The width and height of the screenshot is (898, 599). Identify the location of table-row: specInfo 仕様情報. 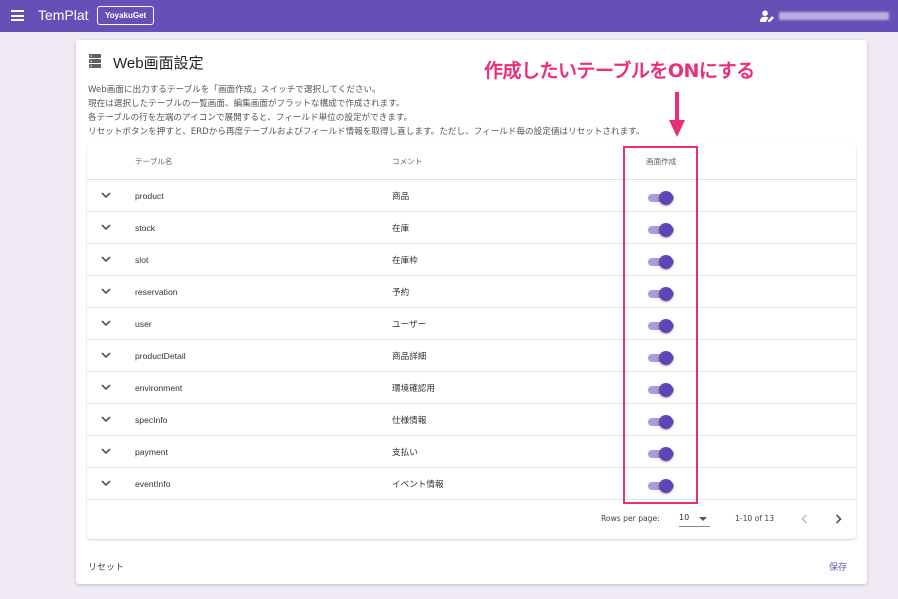
(471, 420).